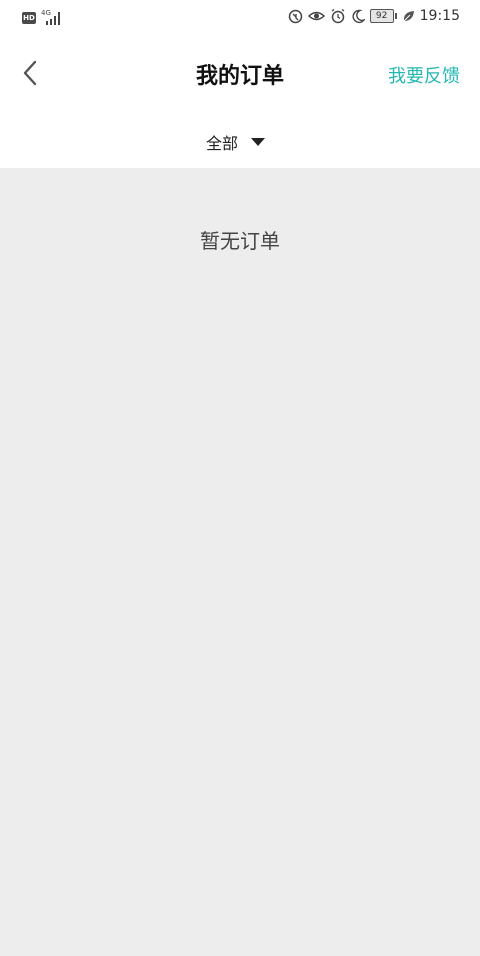  What do you see at coordinates (240, 241) in the screenshot?
I see `empty-state-message: 暂无订单` at bounding box center [240, 241].